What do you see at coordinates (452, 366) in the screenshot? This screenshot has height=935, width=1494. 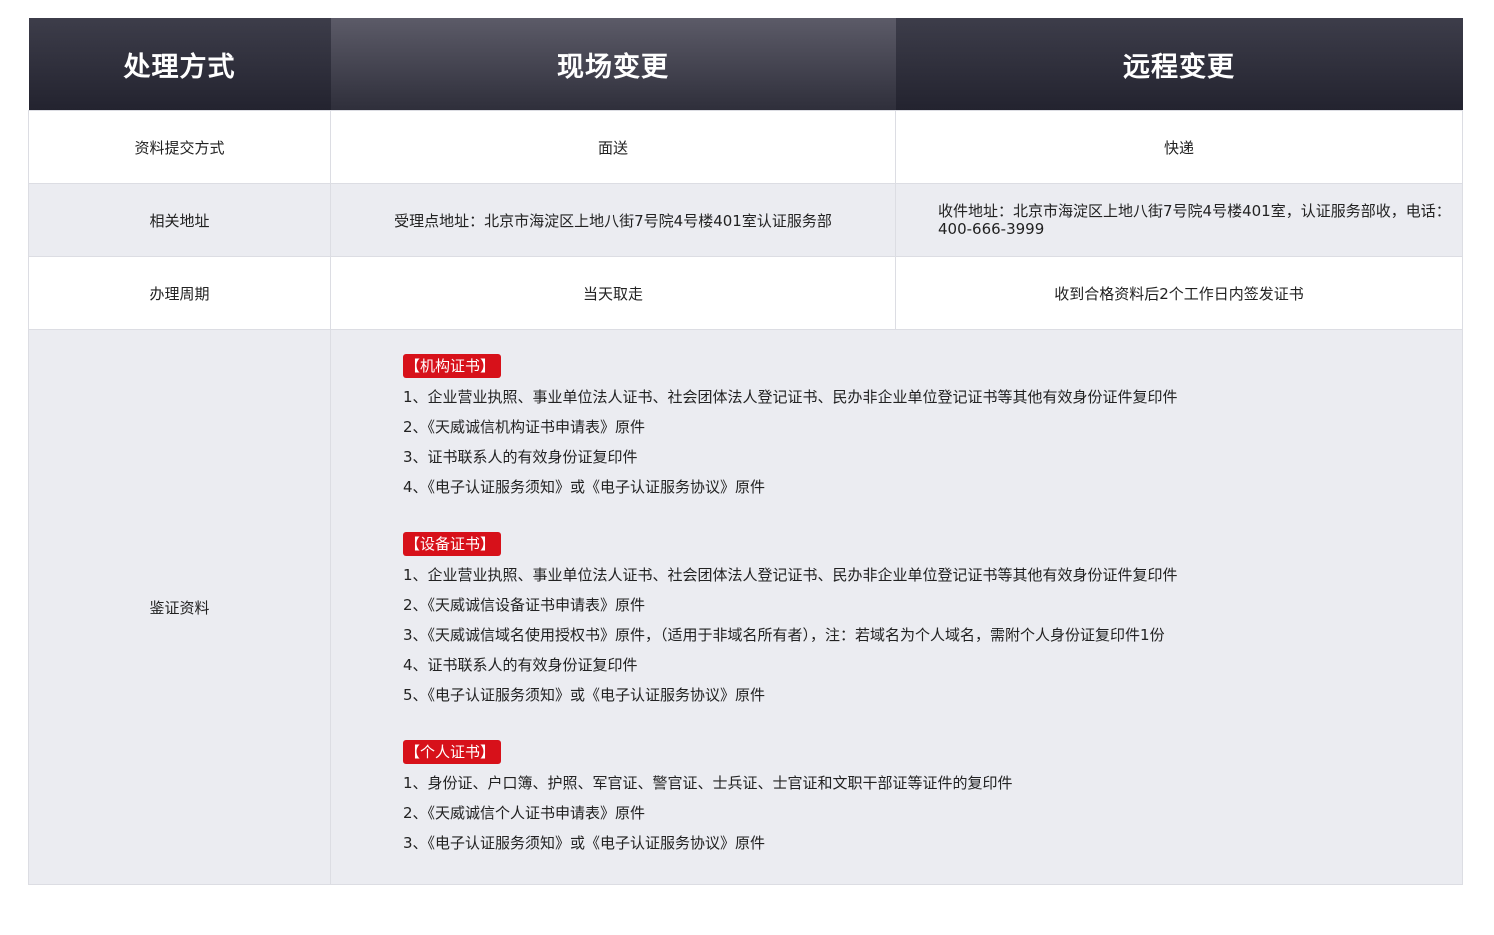 I see `tag-organization-cert: 【机构证书】` at bounding box center [452, 366].